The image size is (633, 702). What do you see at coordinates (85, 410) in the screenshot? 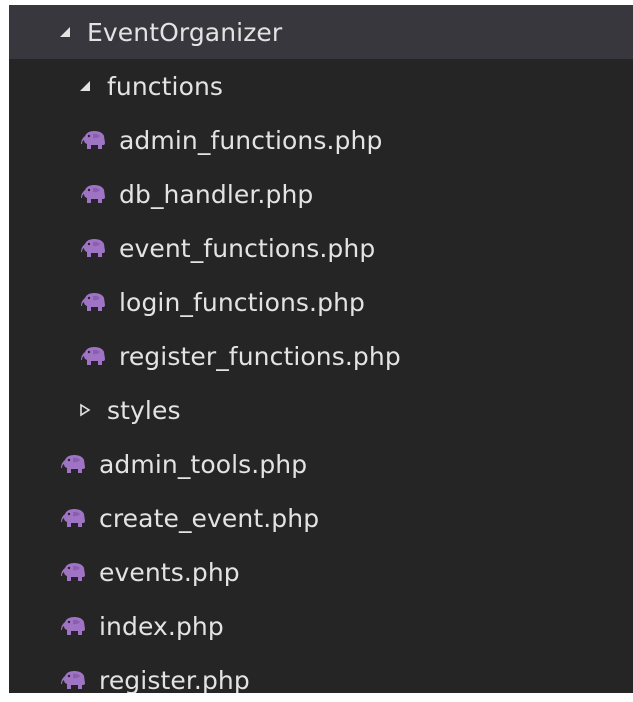
I see `collapsed-triangle-icon` at bounding box center [85, 410].